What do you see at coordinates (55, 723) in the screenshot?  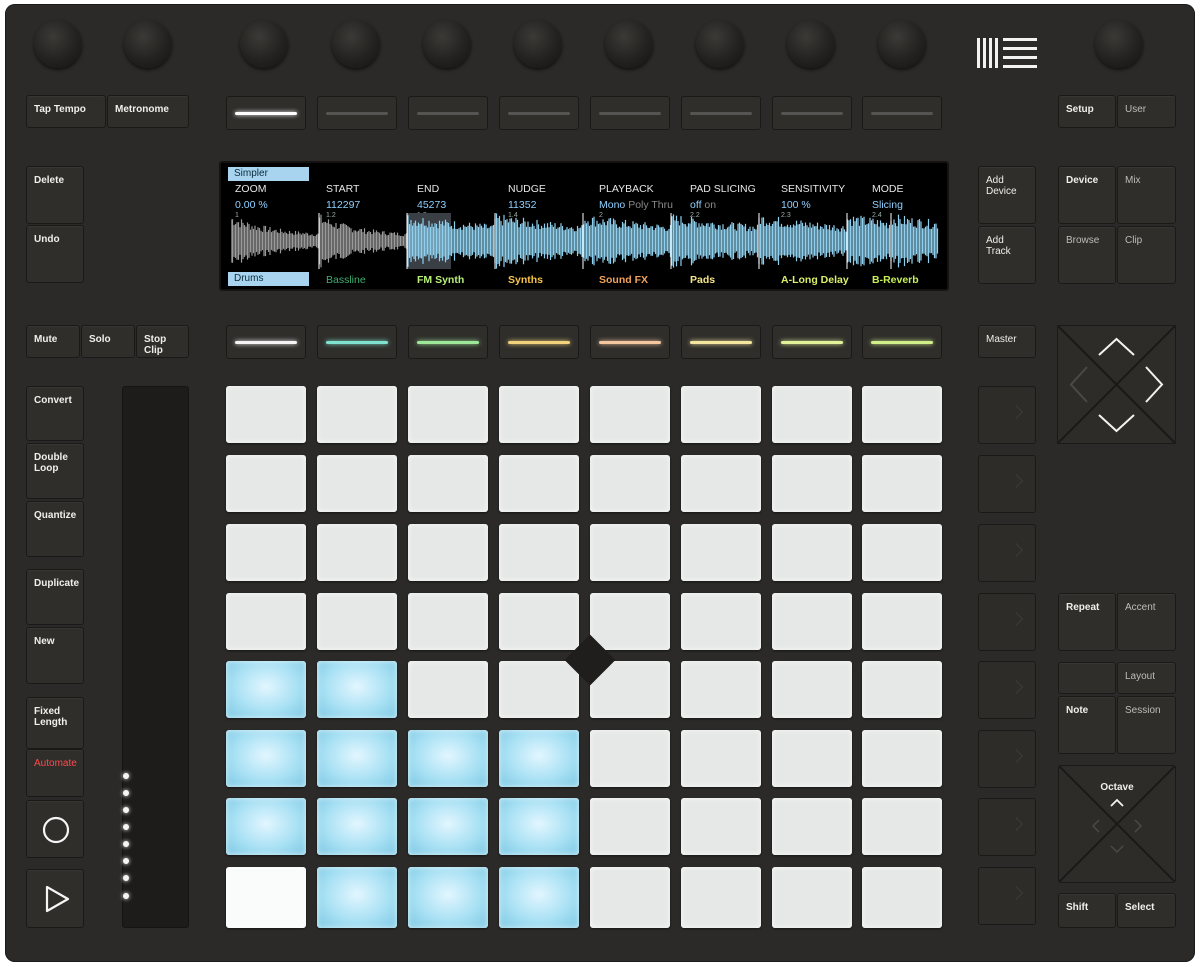 I see `fixed-length-button: Fixed Length` at bounding box center [55, 723].